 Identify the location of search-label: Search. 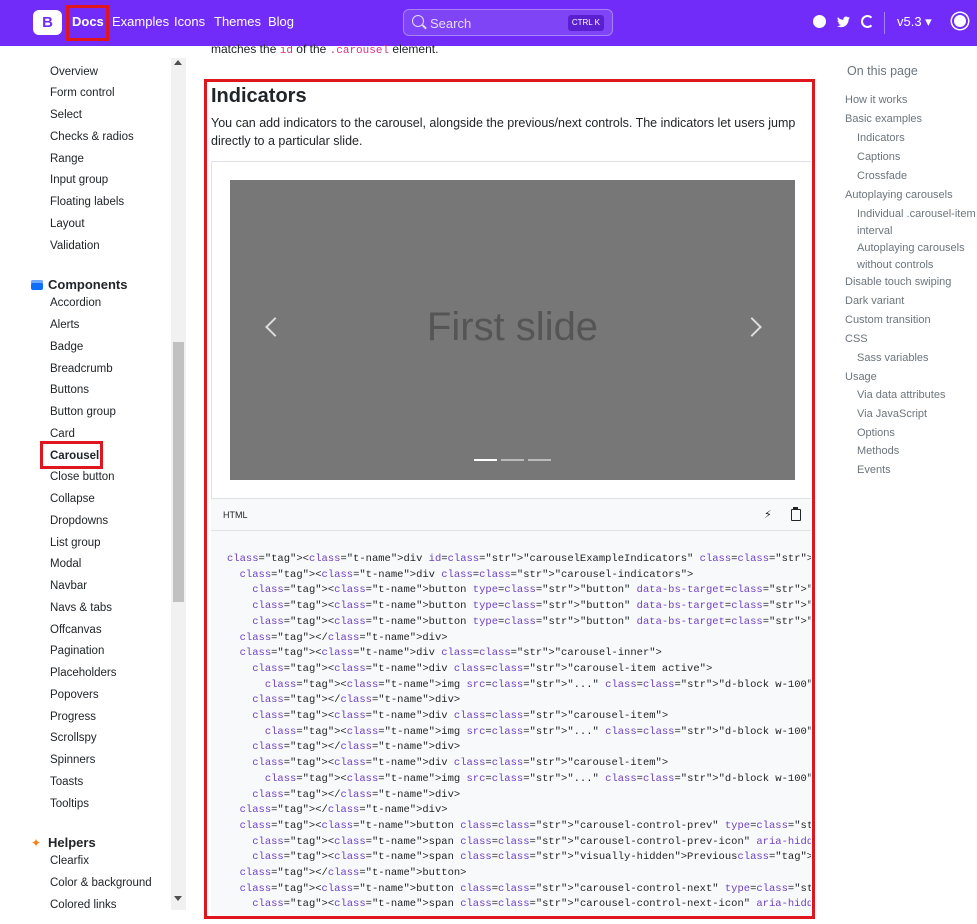
(451, 23).